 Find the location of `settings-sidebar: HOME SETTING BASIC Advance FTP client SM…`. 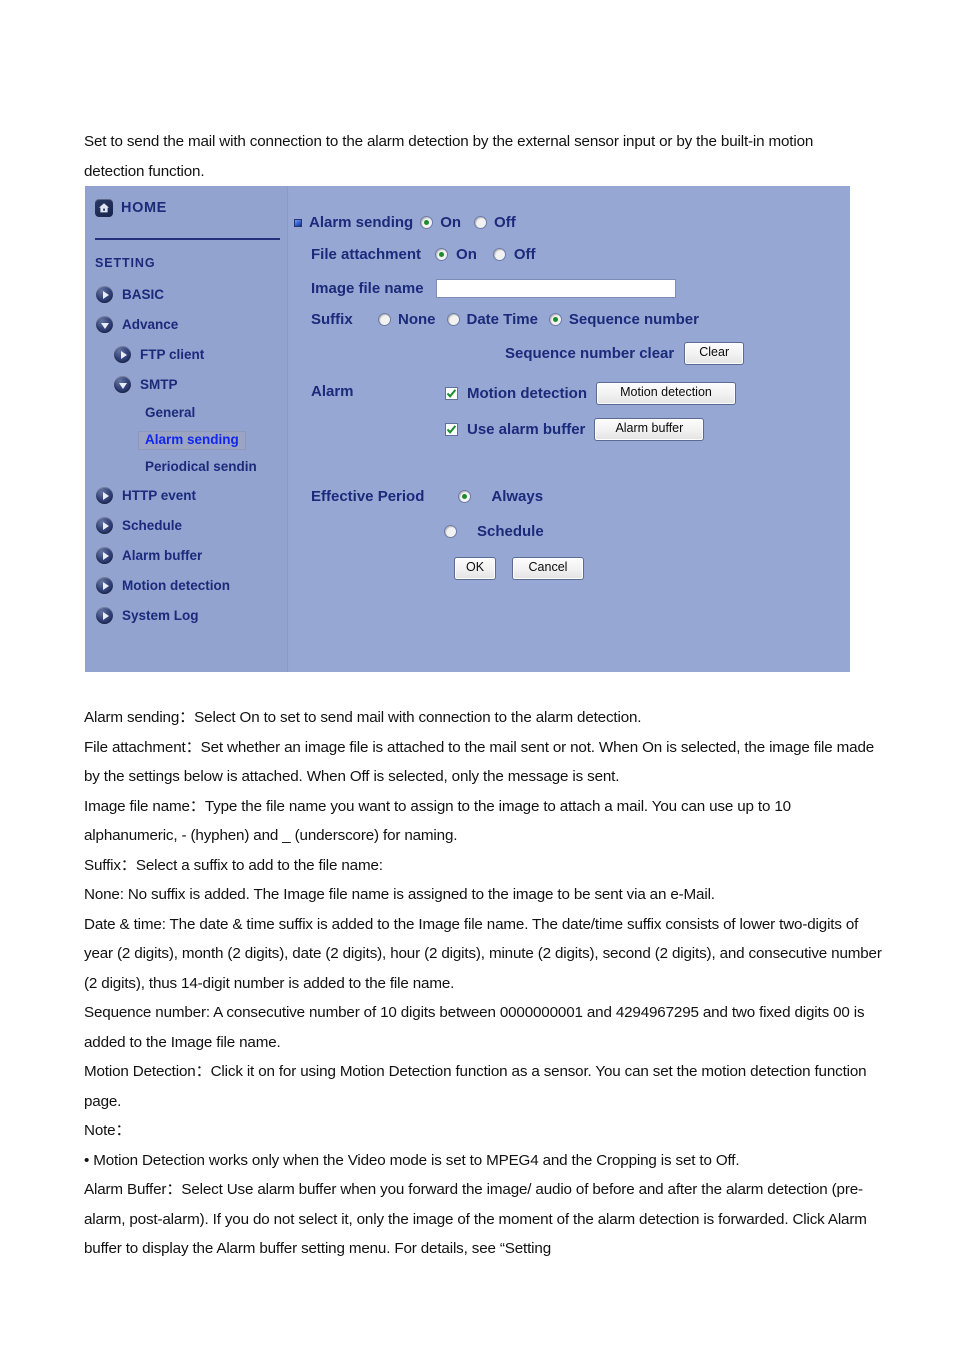

settings-sidebar: HOME SETTING BASIC Advance FTP client SM… is located at coordinates (186, 429).